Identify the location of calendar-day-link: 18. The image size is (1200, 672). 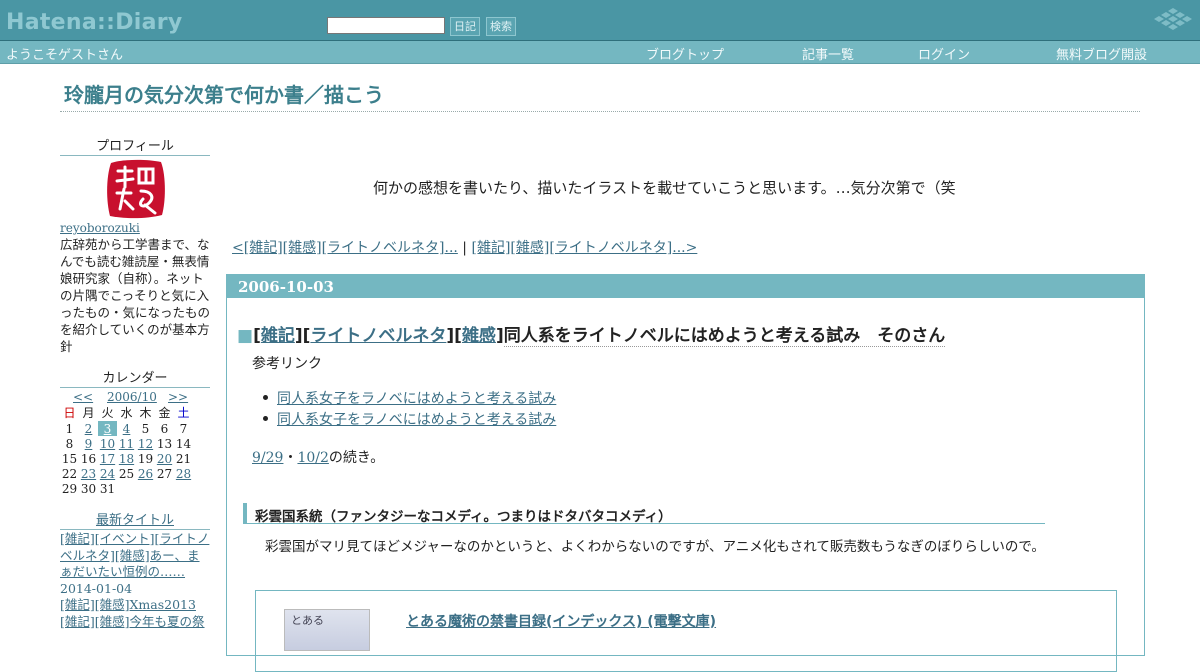
(126, 459).